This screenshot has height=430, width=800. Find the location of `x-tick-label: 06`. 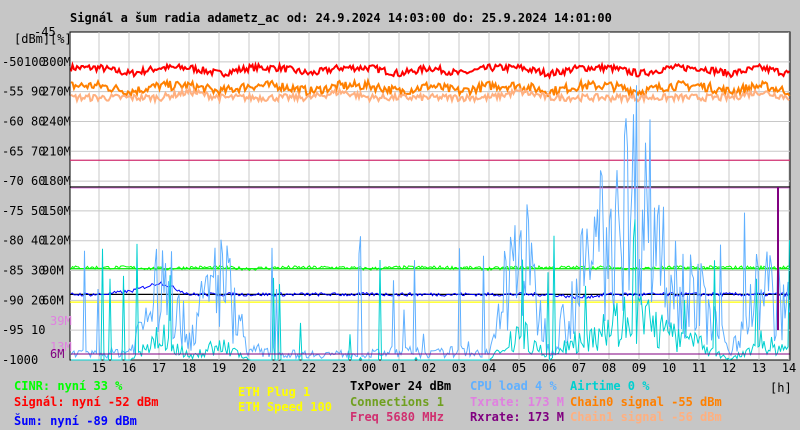

x-tick-label: 06 is located at coordinates (549, 368).